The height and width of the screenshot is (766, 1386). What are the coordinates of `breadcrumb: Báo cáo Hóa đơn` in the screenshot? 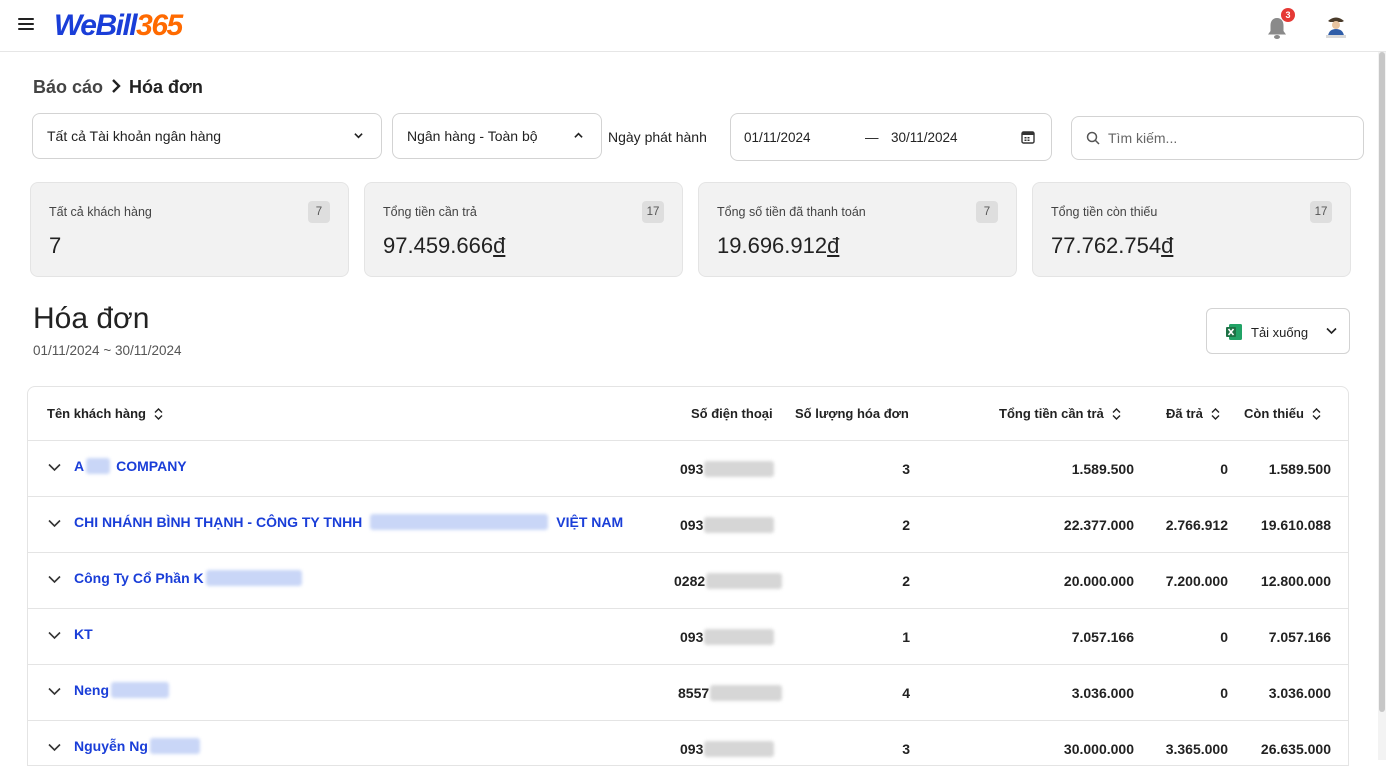 It's located at (118, 87).